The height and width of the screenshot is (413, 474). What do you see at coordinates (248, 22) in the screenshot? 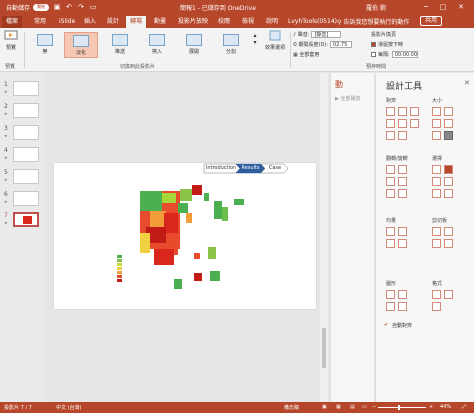
I see `tab-view: 檢視` at bounding box center [248, 22].